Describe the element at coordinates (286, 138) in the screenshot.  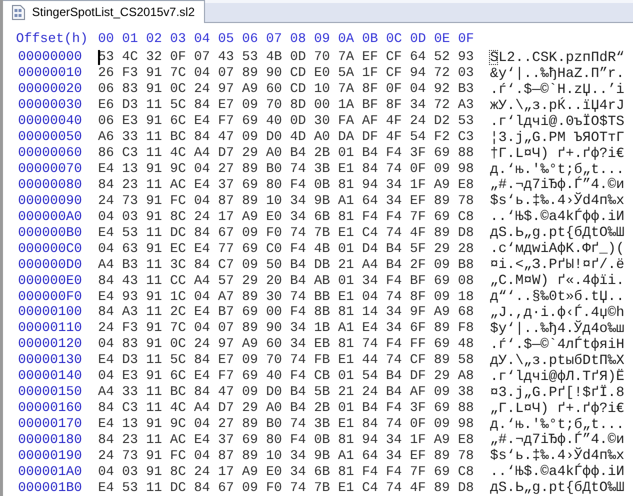
I see `hex-bytes: A6 33 11 BC 84 47 09 D0 4D A0 DA DF 4F 54 F2 C3` at that location.